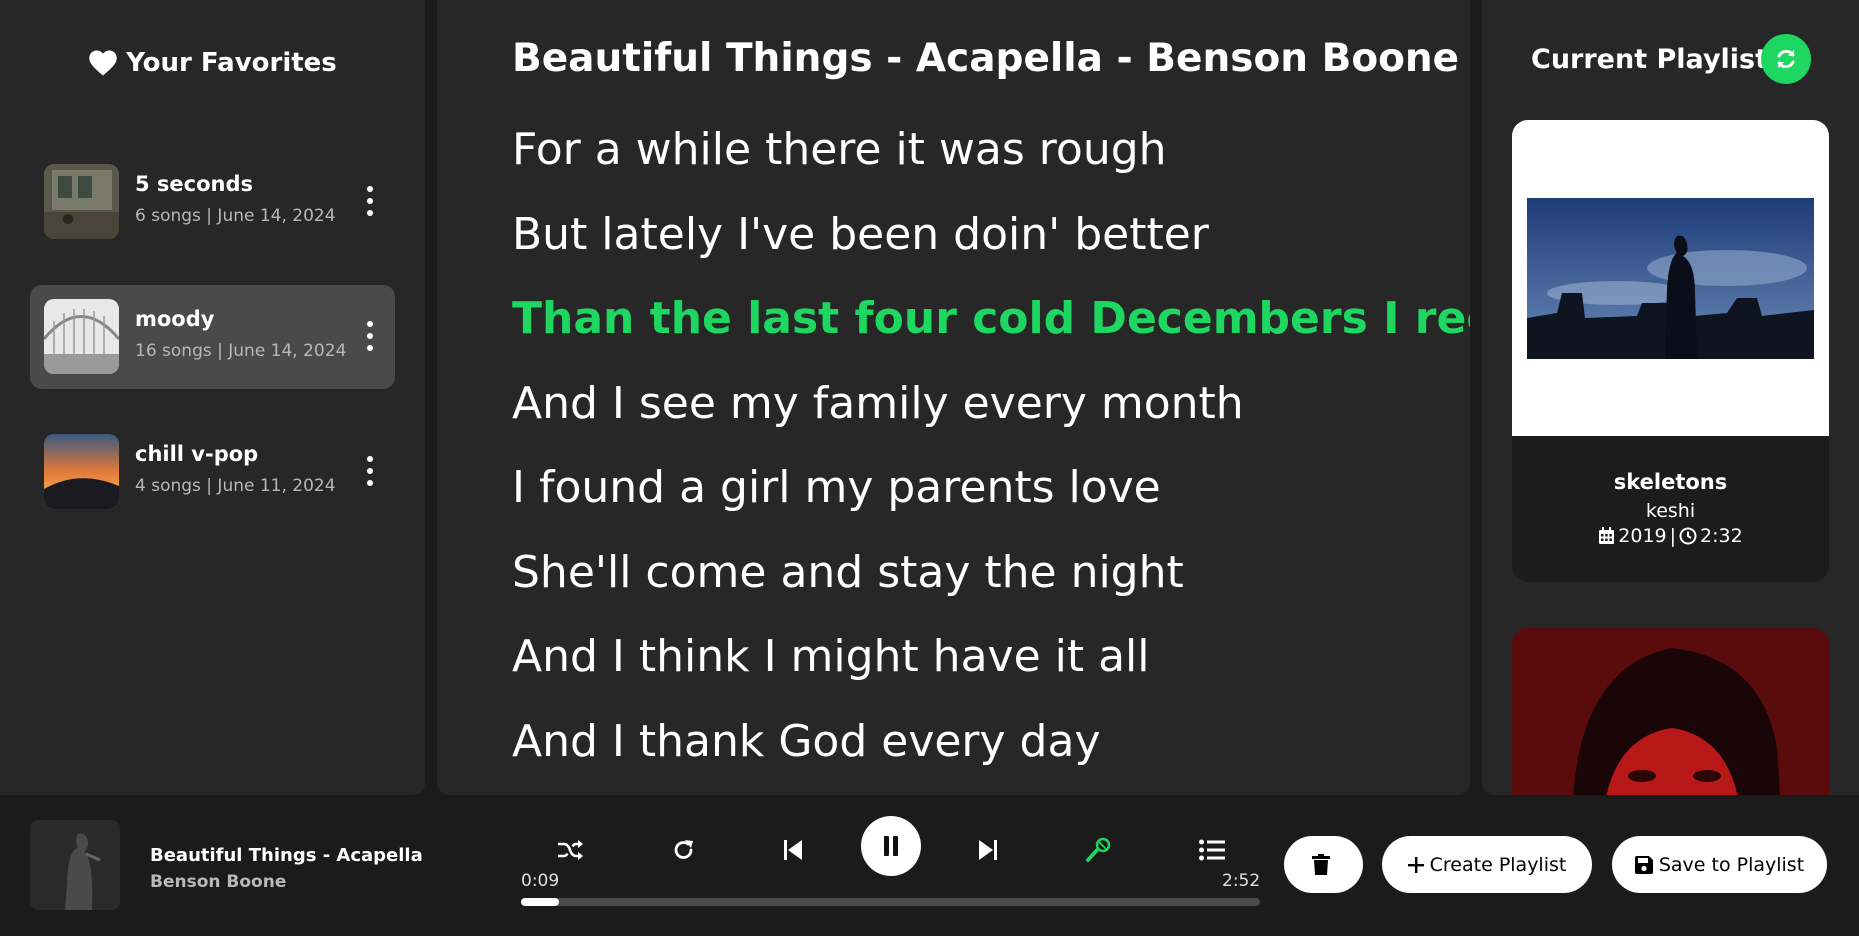  Describe the element at coordinates (1642, 536) in the screenshot. I see `song-card-year: 2019` at that location.